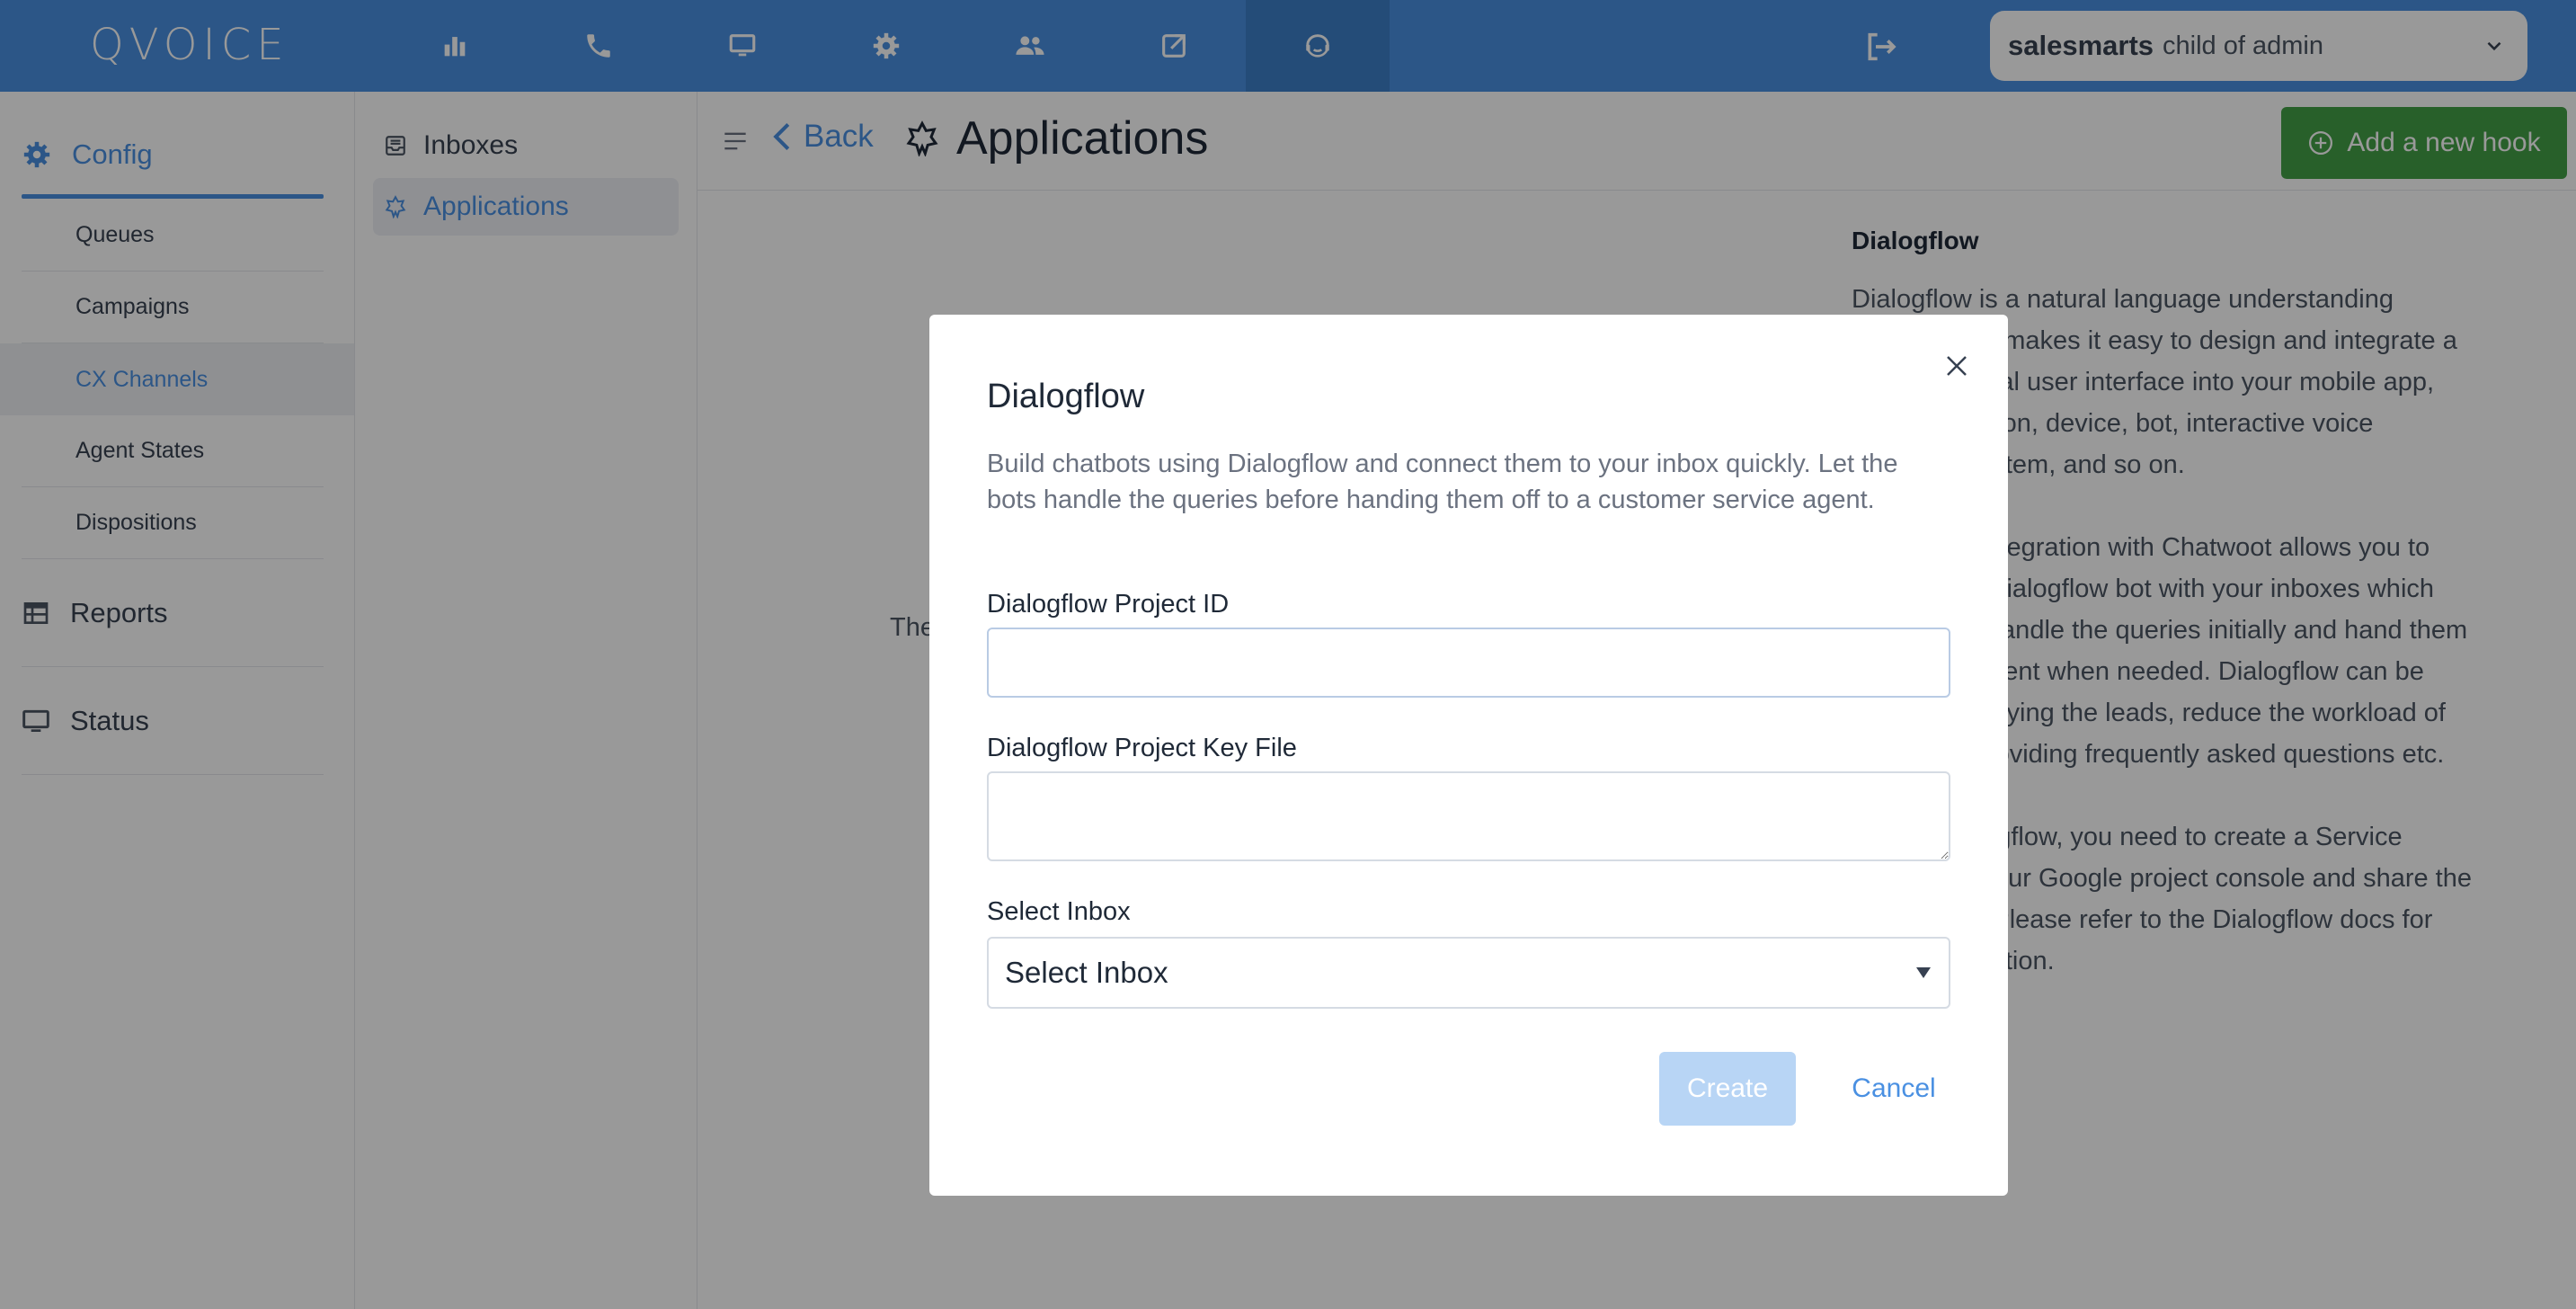  I want to click on project-id-input, so click(1468, 663).